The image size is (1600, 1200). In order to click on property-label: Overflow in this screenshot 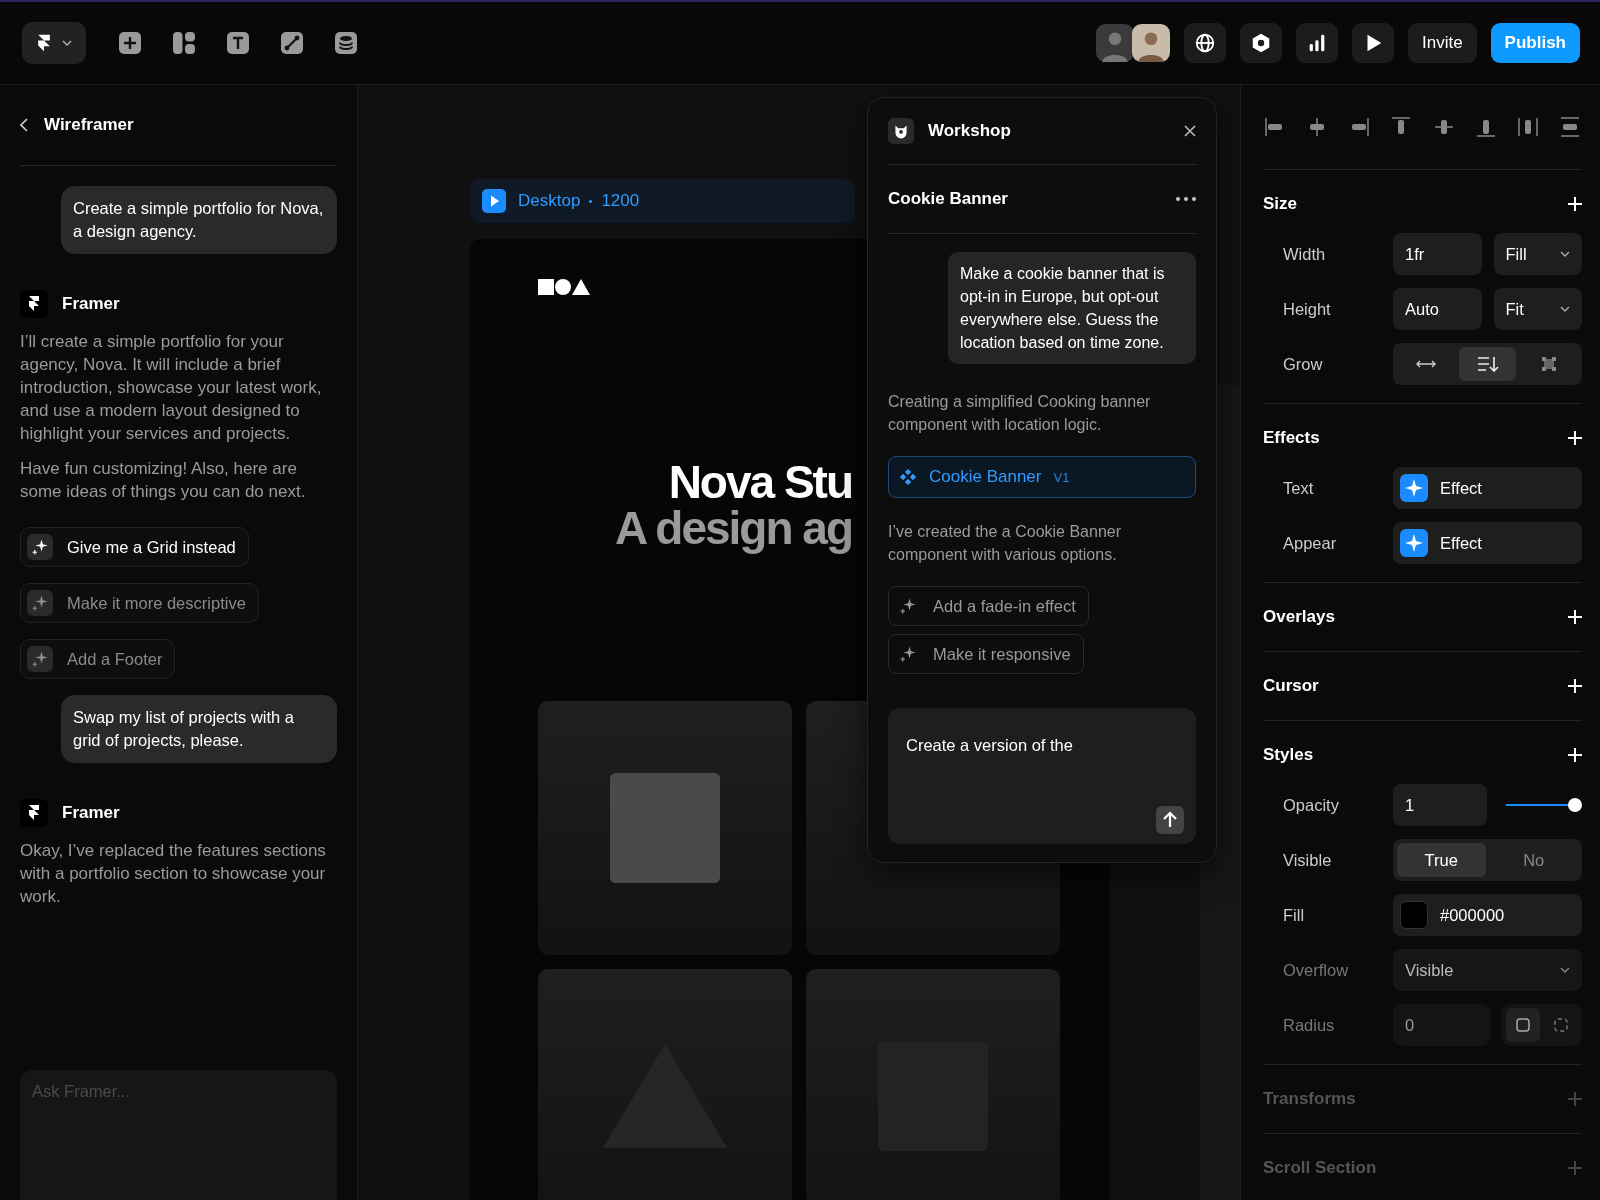, I will do `click(1316, 970)`.